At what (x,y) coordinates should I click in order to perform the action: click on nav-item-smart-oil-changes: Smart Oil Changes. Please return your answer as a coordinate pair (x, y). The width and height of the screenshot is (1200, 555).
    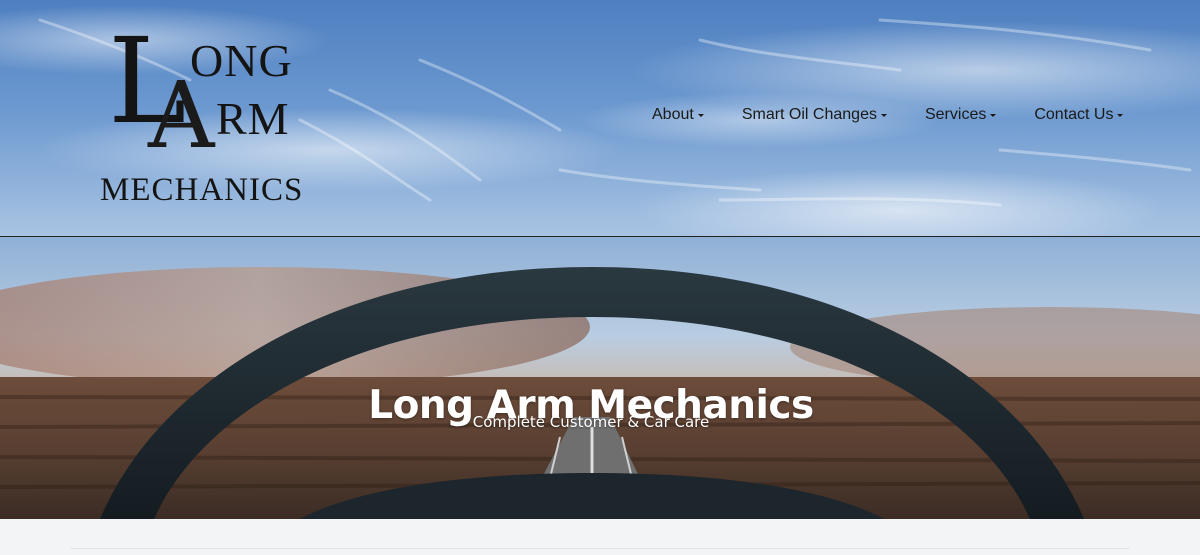
    Looking at the image, I should click on (814, 115).